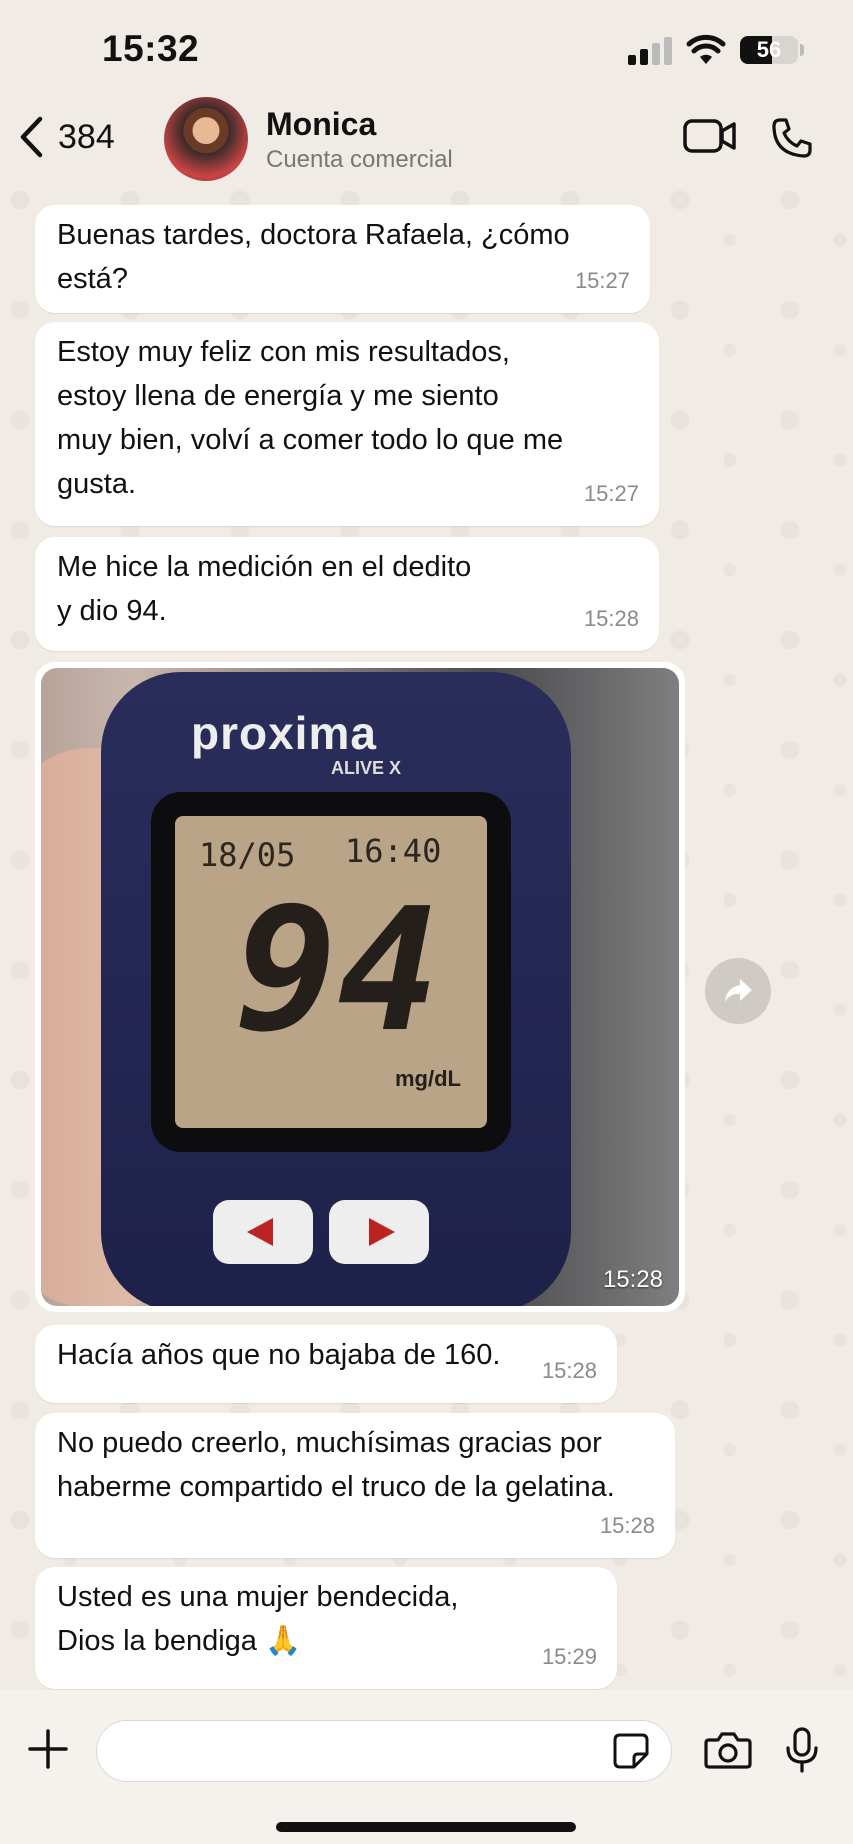 The width and height of the screenshot is (853, 1844). Describe the element at coordinates (337, 971) in the screenshot. I see `meter-reading: 94` at that location.